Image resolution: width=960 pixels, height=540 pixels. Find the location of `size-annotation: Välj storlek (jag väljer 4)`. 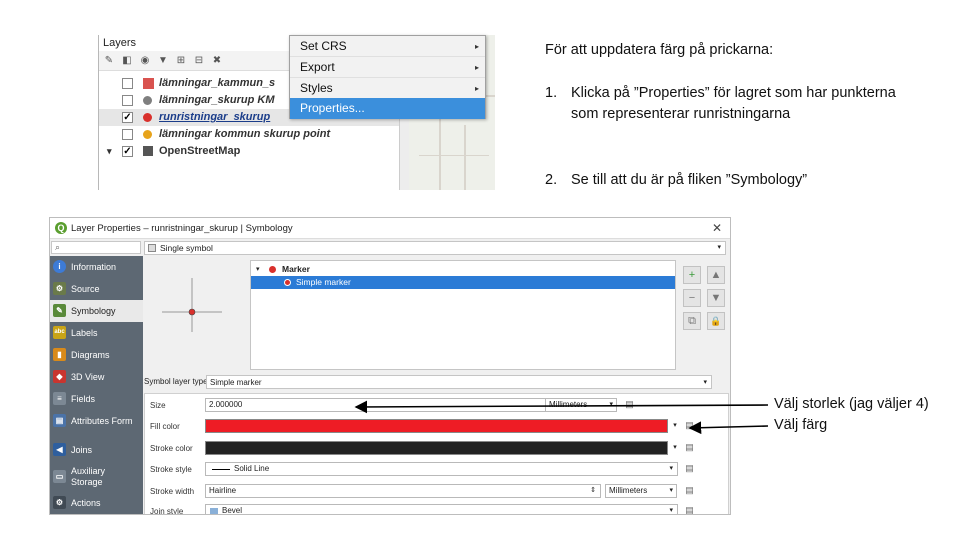

size-annotation: Välj storlek (jag väljer 4) is located at coordinates (851, 404).